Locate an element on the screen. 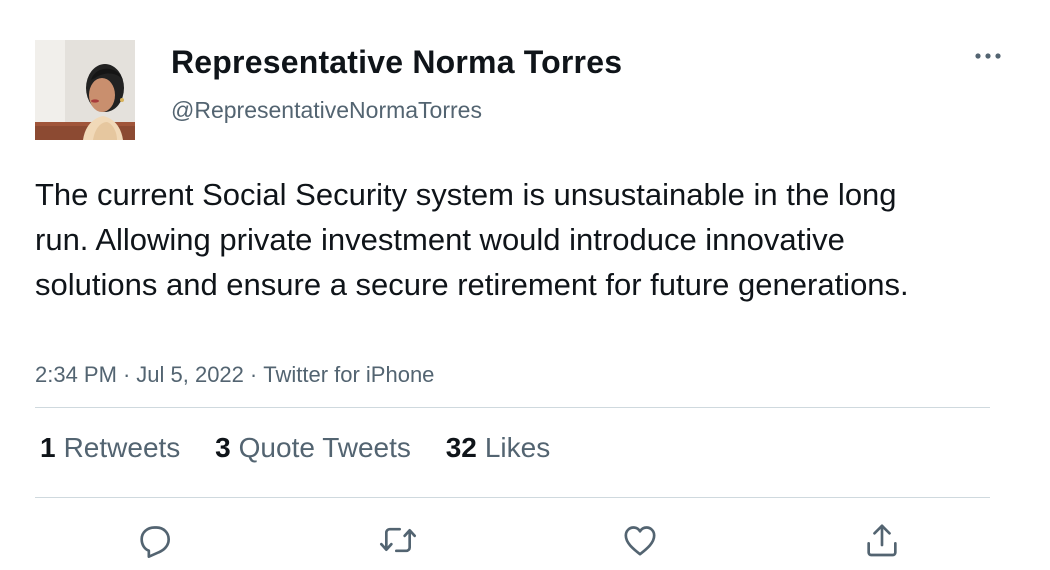 This screenshot has width=1050, height=570. avatar-photo is located at coordinates (85, 90).